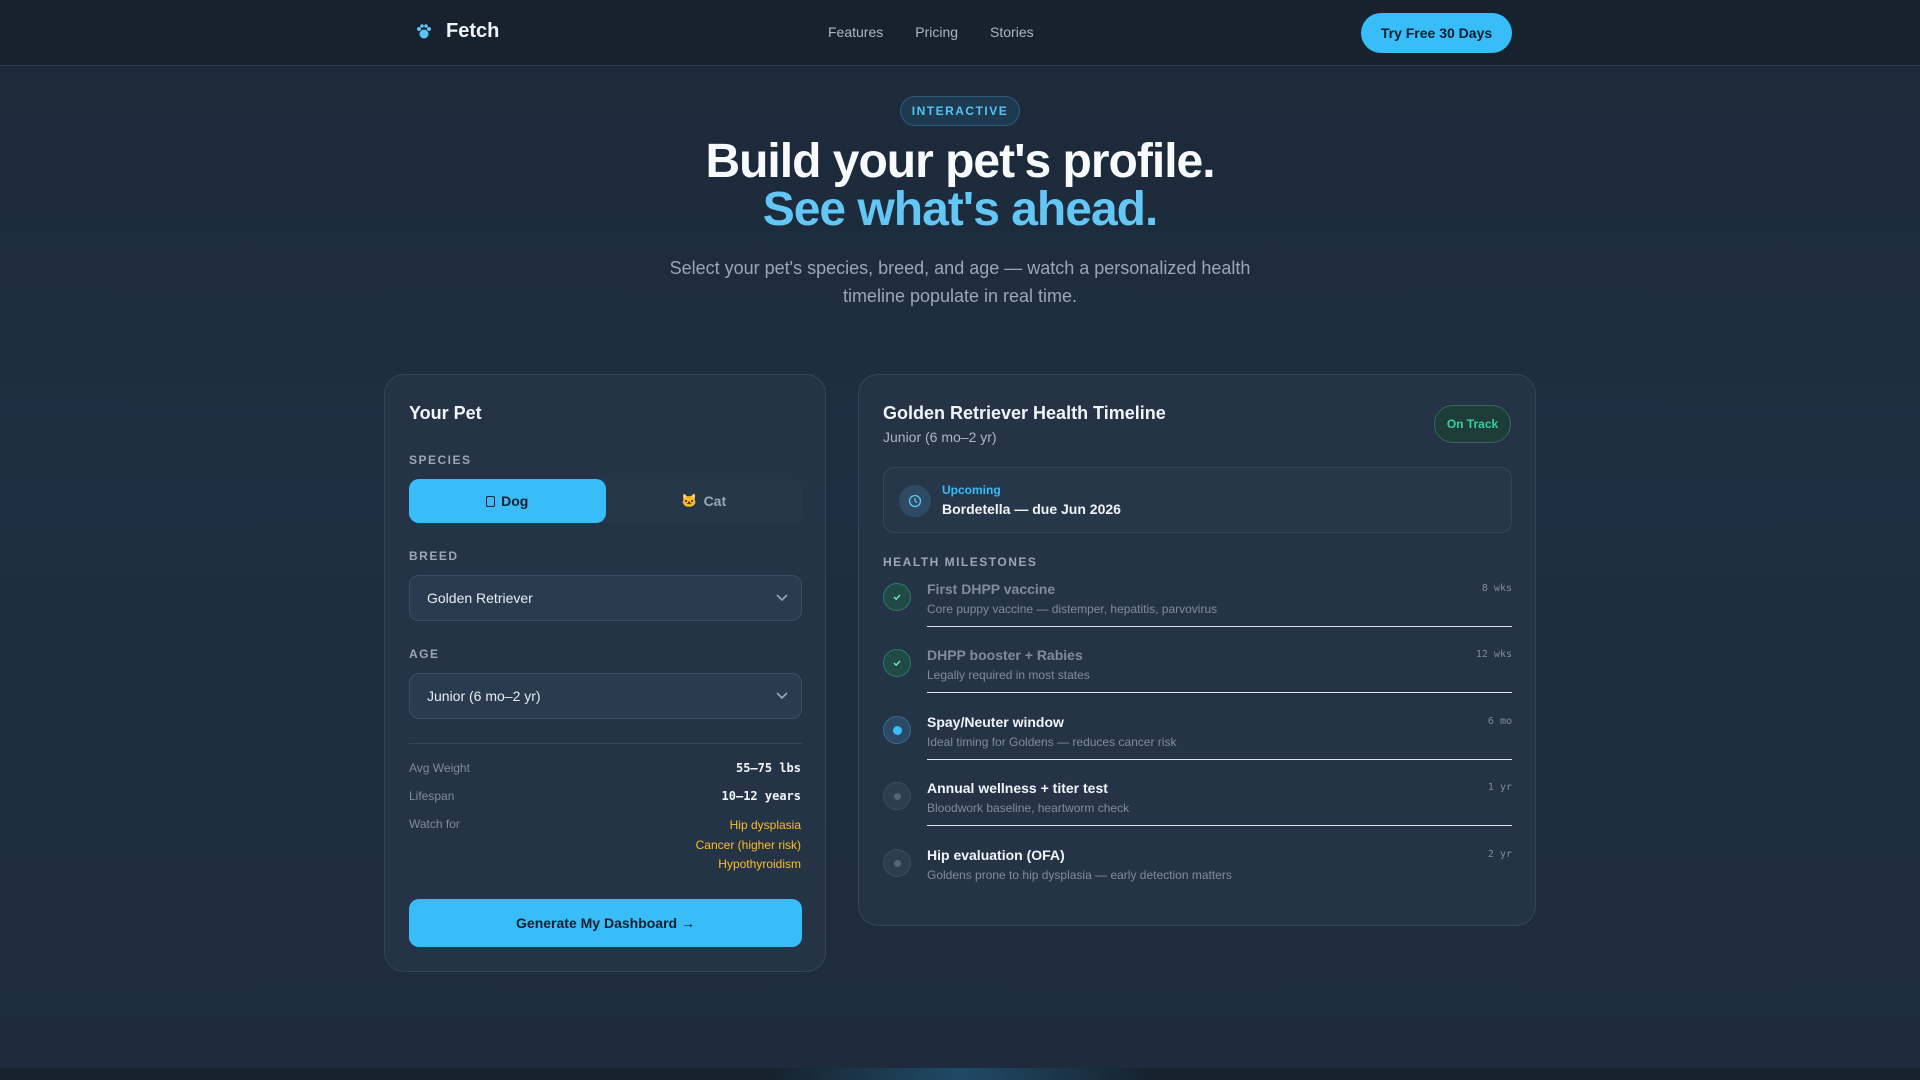 Image resolution: width=1920 pixels, height=1080 pixels. I want to click on milestone-desc: Bloodwork baseline, heartworm check, so click(1028, 808).